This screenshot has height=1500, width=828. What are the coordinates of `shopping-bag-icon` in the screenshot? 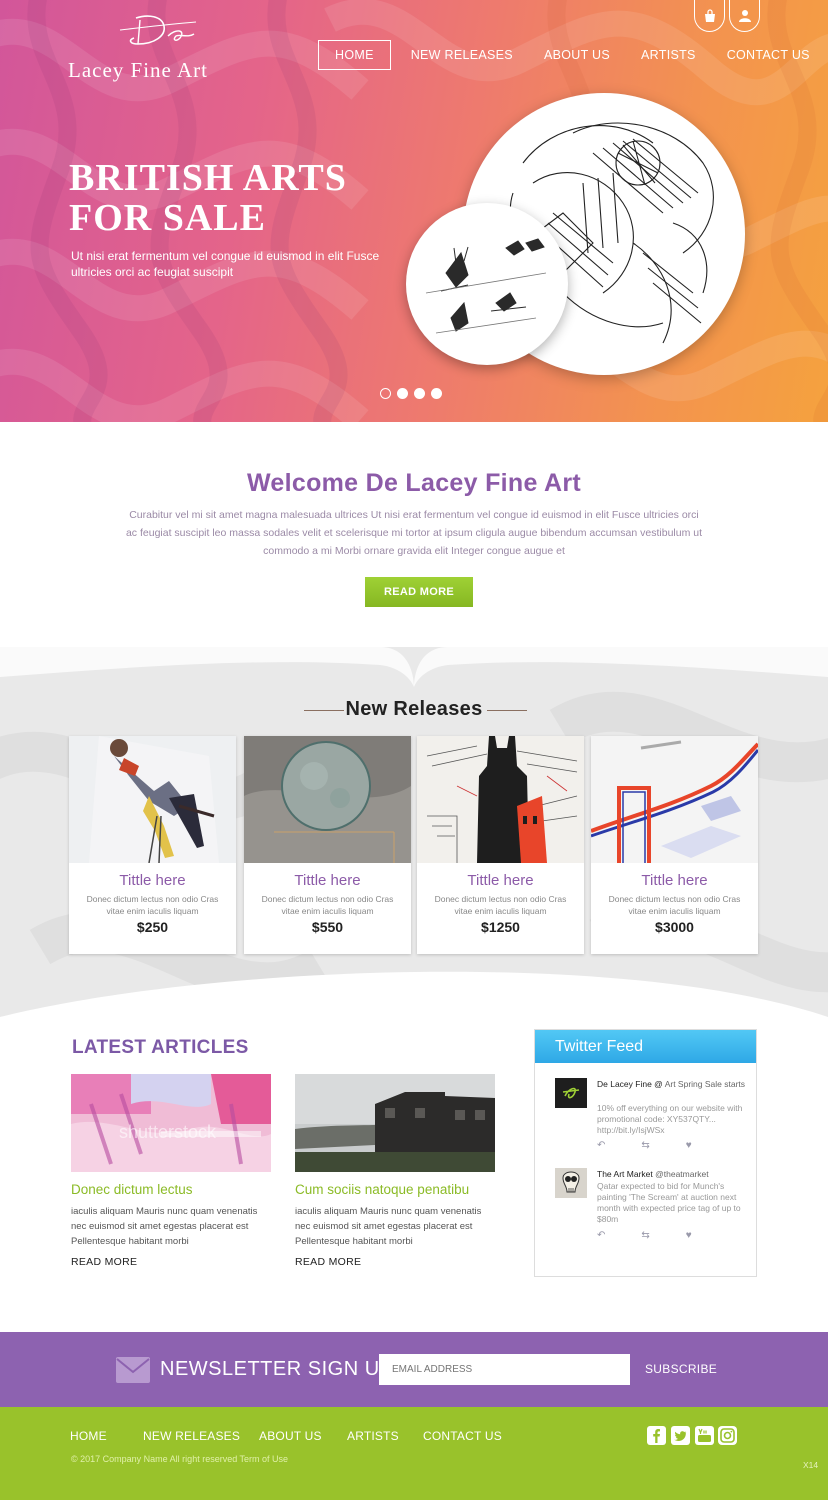 It's located at (709, 16).